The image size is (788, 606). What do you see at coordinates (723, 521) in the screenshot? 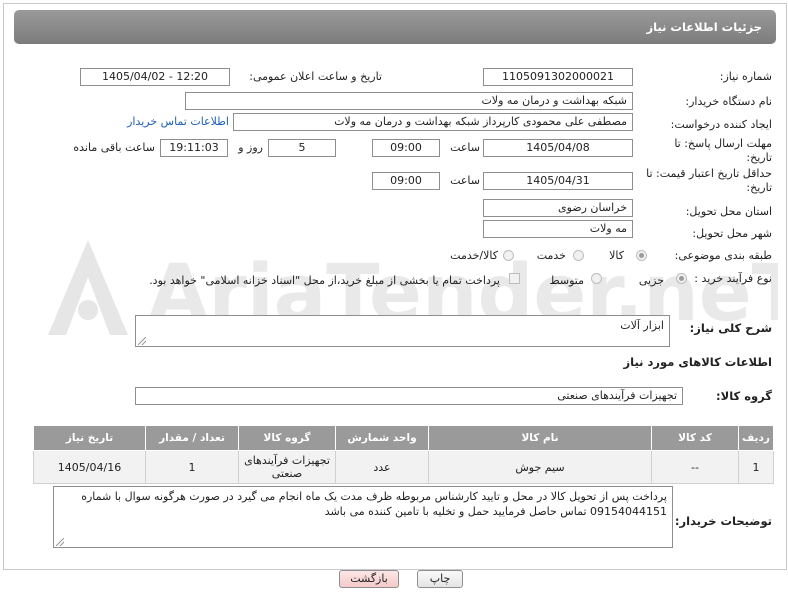
I see `label-buyer-notes: توضیحات خریدار:` at bounding box center [723, 521].